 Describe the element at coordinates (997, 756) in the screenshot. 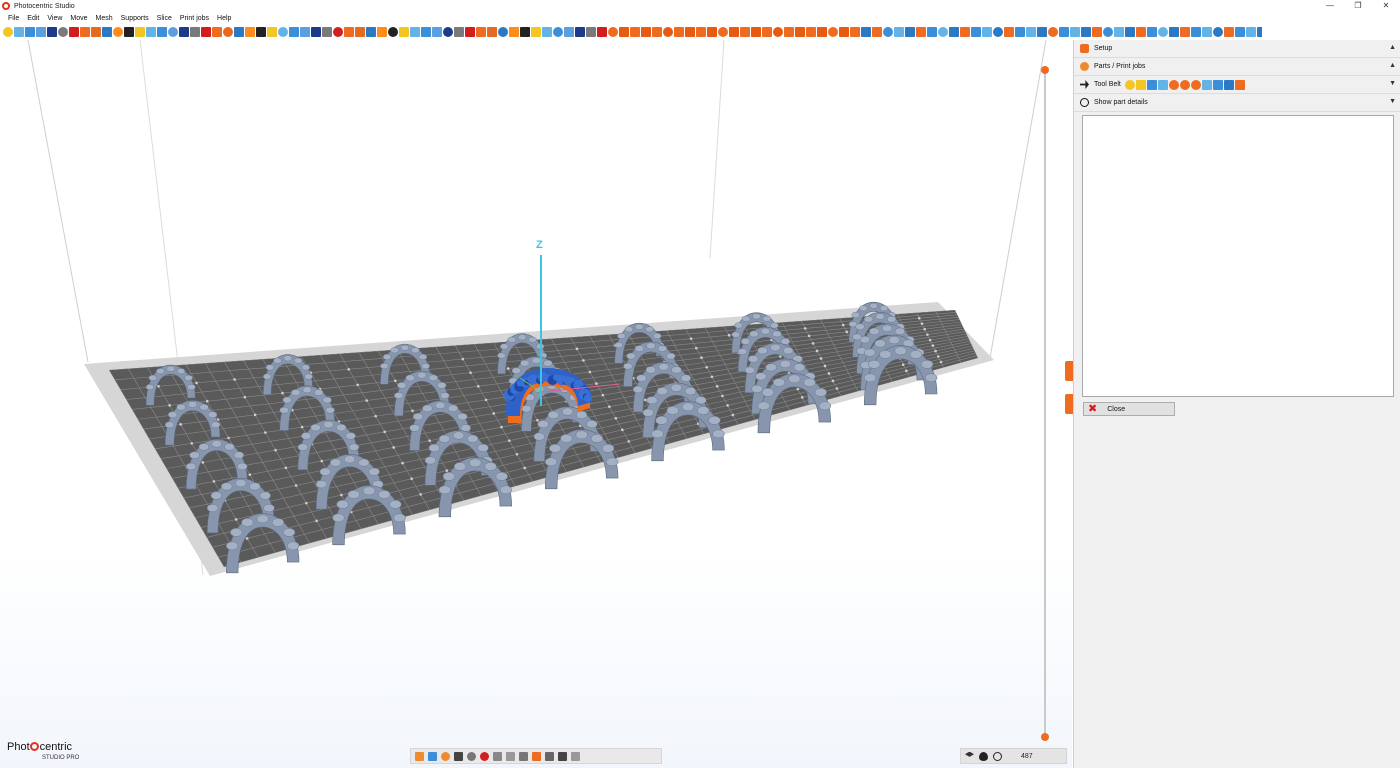

I see `clock-icon` at that location.